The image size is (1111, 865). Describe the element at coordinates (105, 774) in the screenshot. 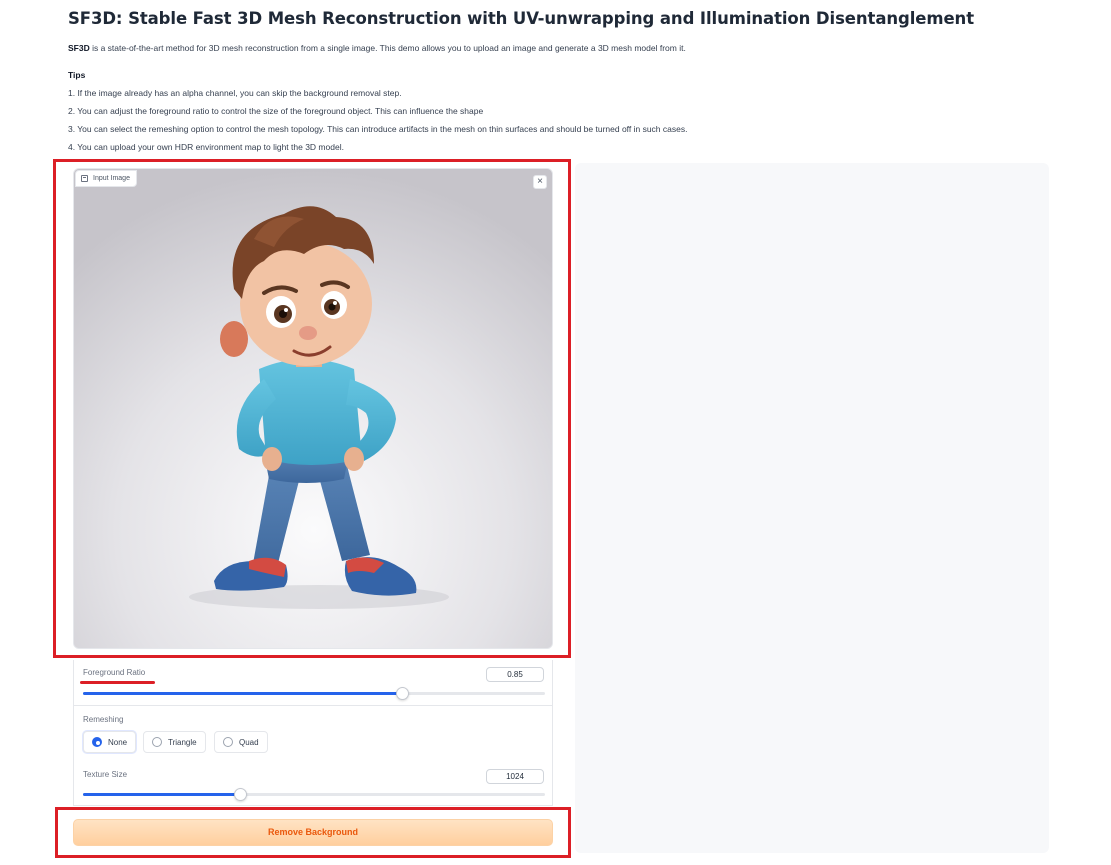

I see `texture-size-label: Texture Size` at that location.